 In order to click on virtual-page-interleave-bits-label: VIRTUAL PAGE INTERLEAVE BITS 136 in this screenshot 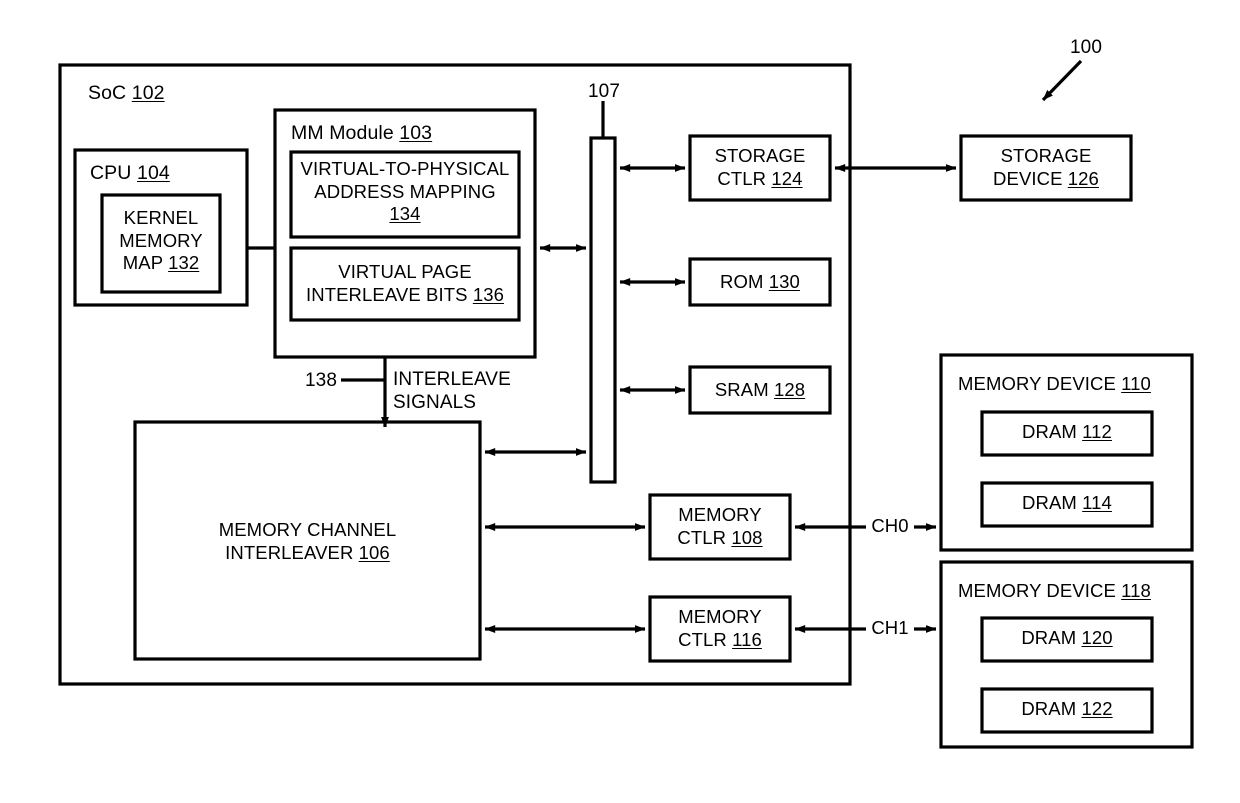, I will do `click(405, 283)`.